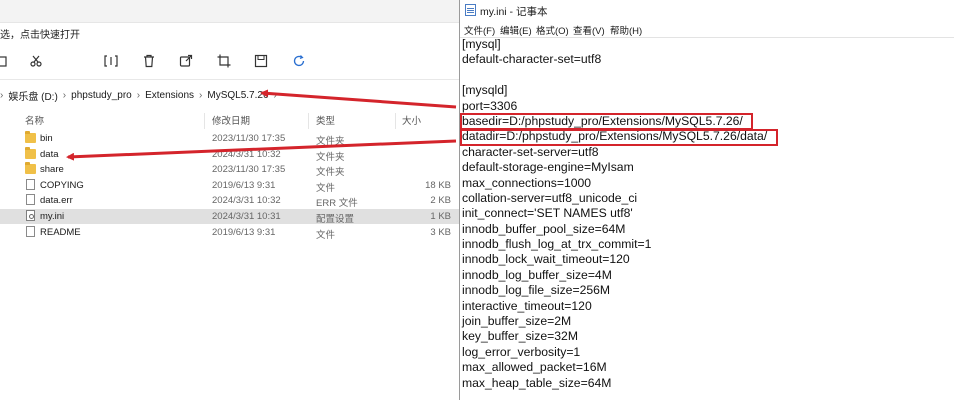 Image resolution: width=954 pixels, height=400 pixels. I want to click on file-name: data.err, so click(56, 201).